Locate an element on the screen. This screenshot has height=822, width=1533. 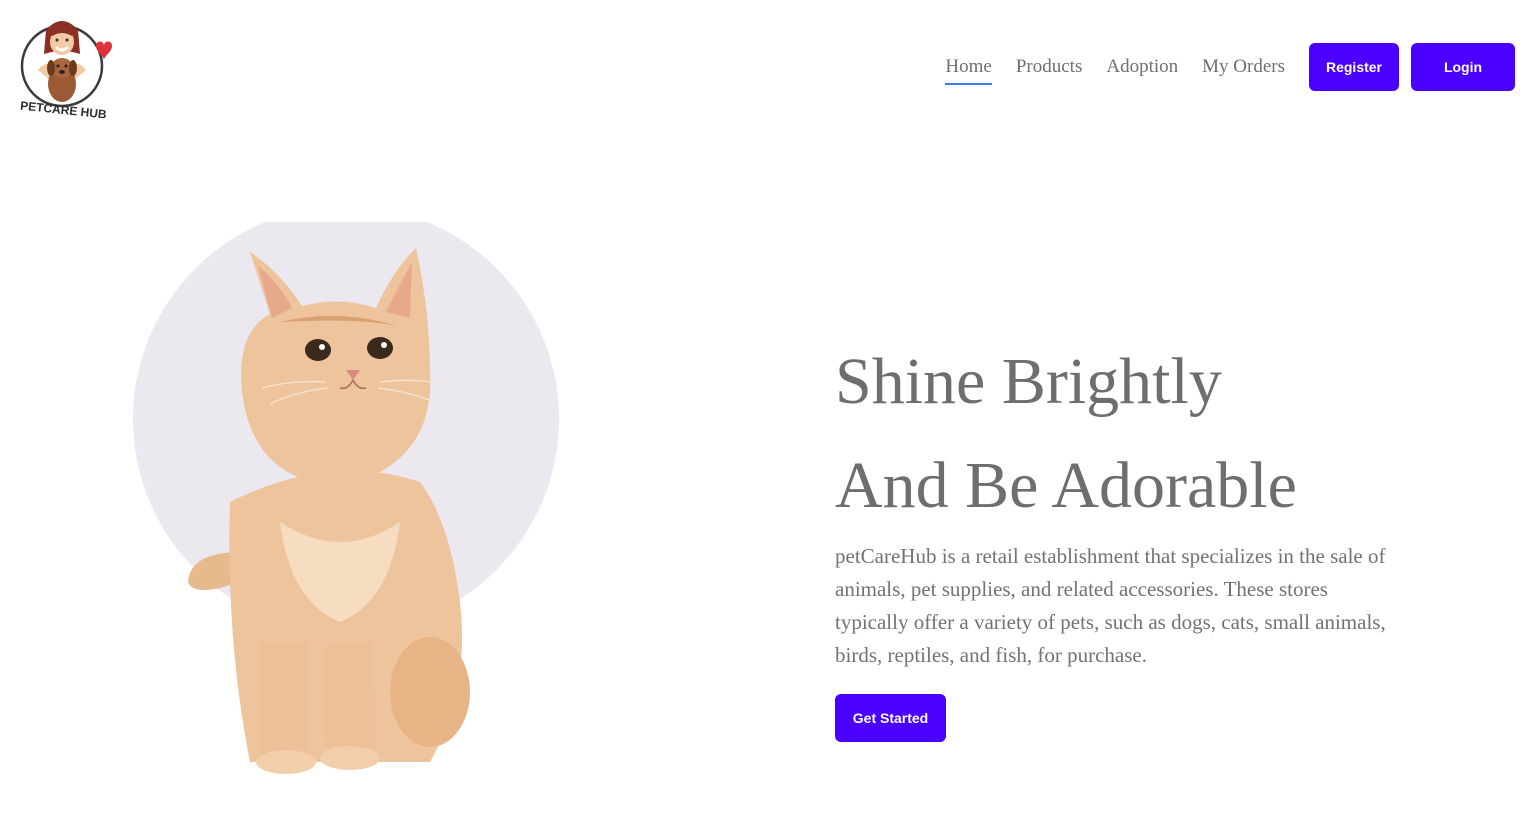
headline-line-2: And Be Adorable is located at coordinates (1066, 485).